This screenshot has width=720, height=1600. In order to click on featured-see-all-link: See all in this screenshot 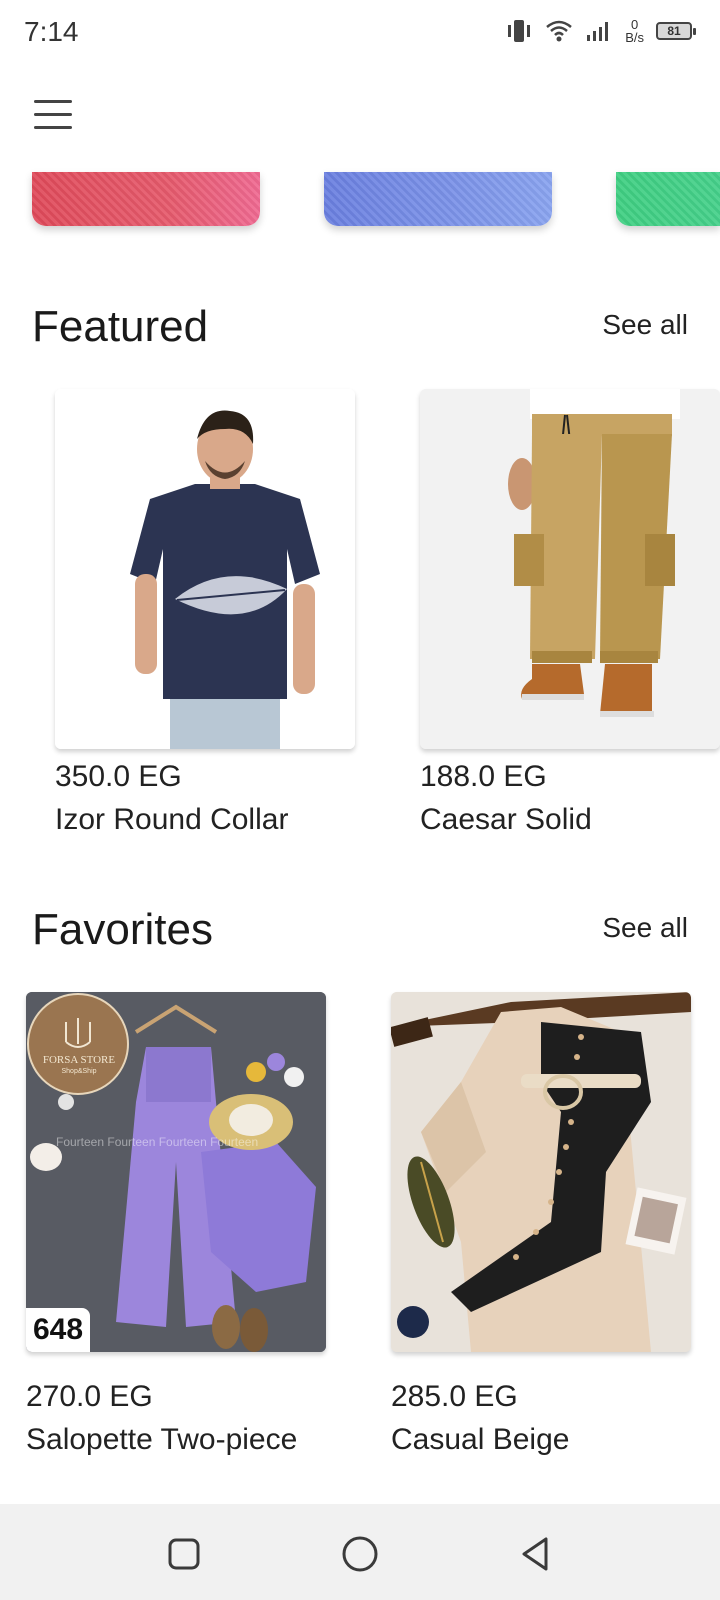, I will do `click(645, 325)`.